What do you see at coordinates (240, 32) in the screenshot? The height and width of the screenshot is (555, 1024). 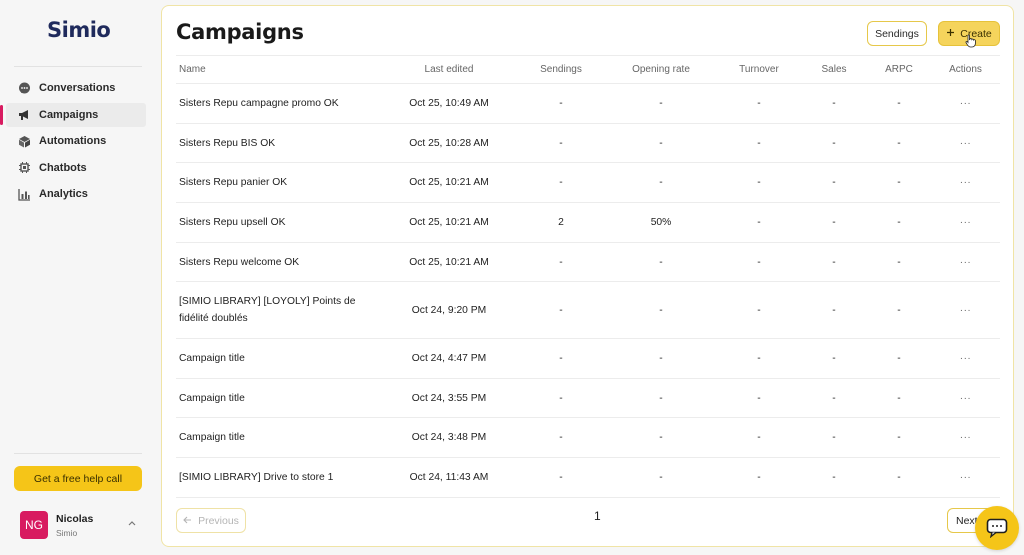 I see `page-title: Campaigns` at bounding box center [240, 32].